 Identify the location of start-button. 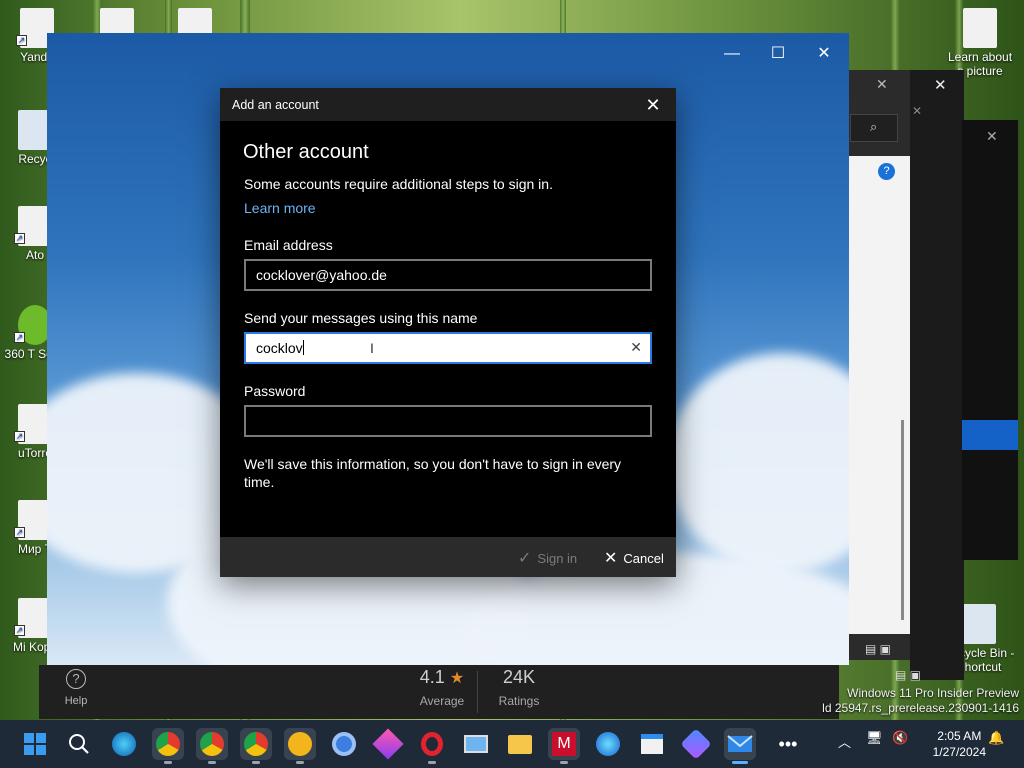
(35, 744).